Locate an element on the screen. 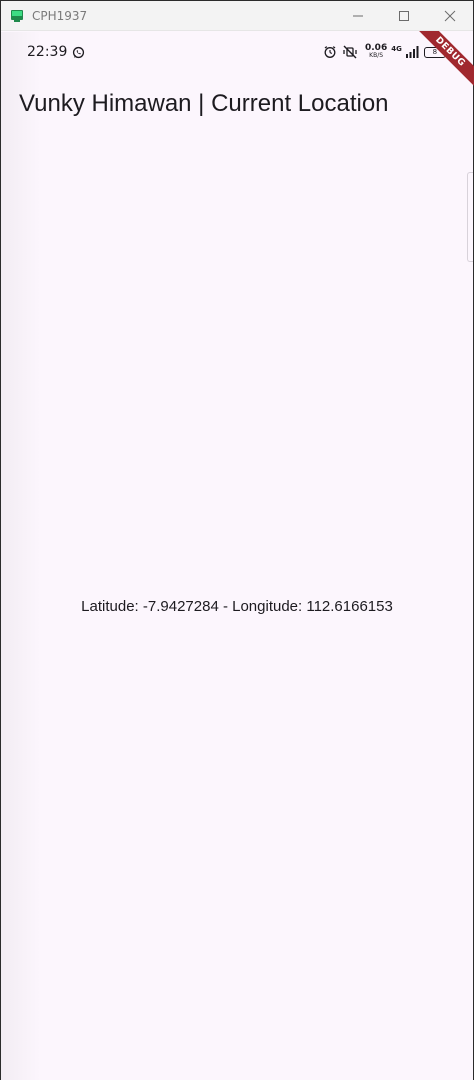 This screenshot has width=474, height=1080. minimize-icon is located at coordinates (358, 16).